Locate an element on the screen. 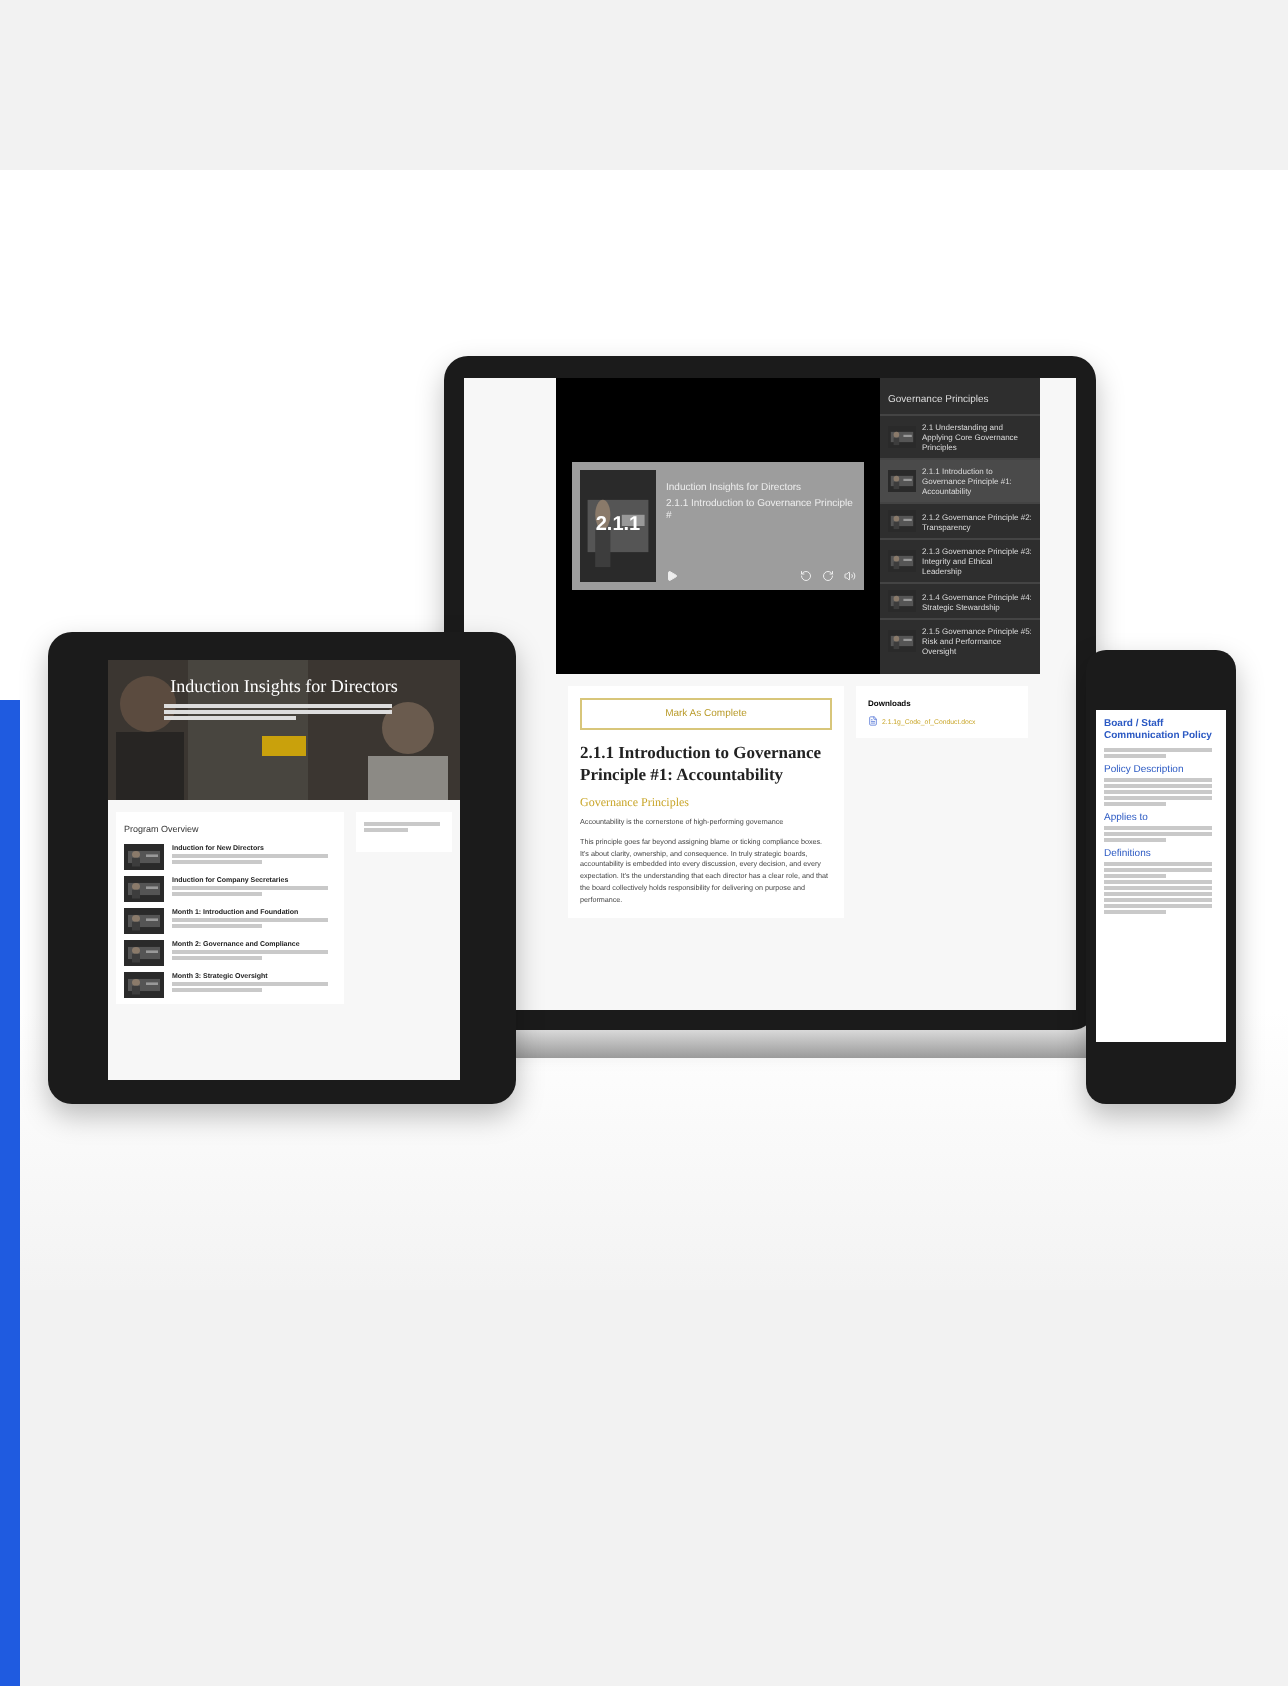  play-icon is located at coordinates (672, 576).